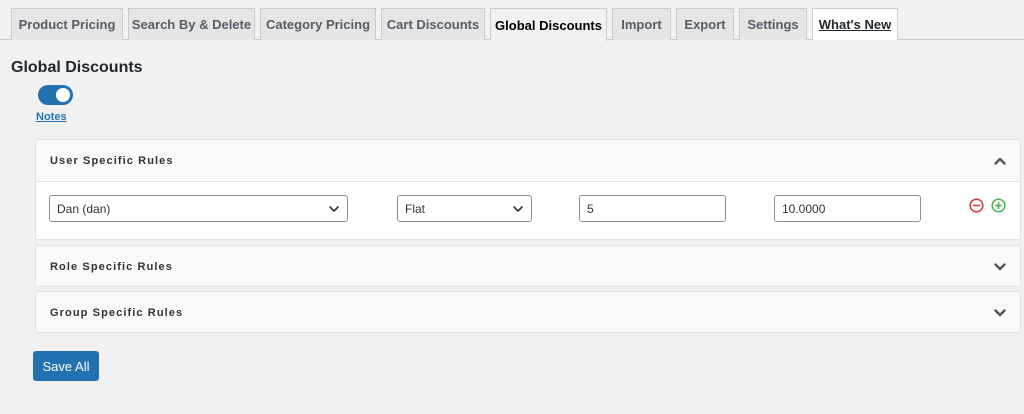 This screenshot has width=1024, height=414. Describe the element at coordinates (77, 67) in the screenshot. I see `page-title: Global Discounts` at that location.